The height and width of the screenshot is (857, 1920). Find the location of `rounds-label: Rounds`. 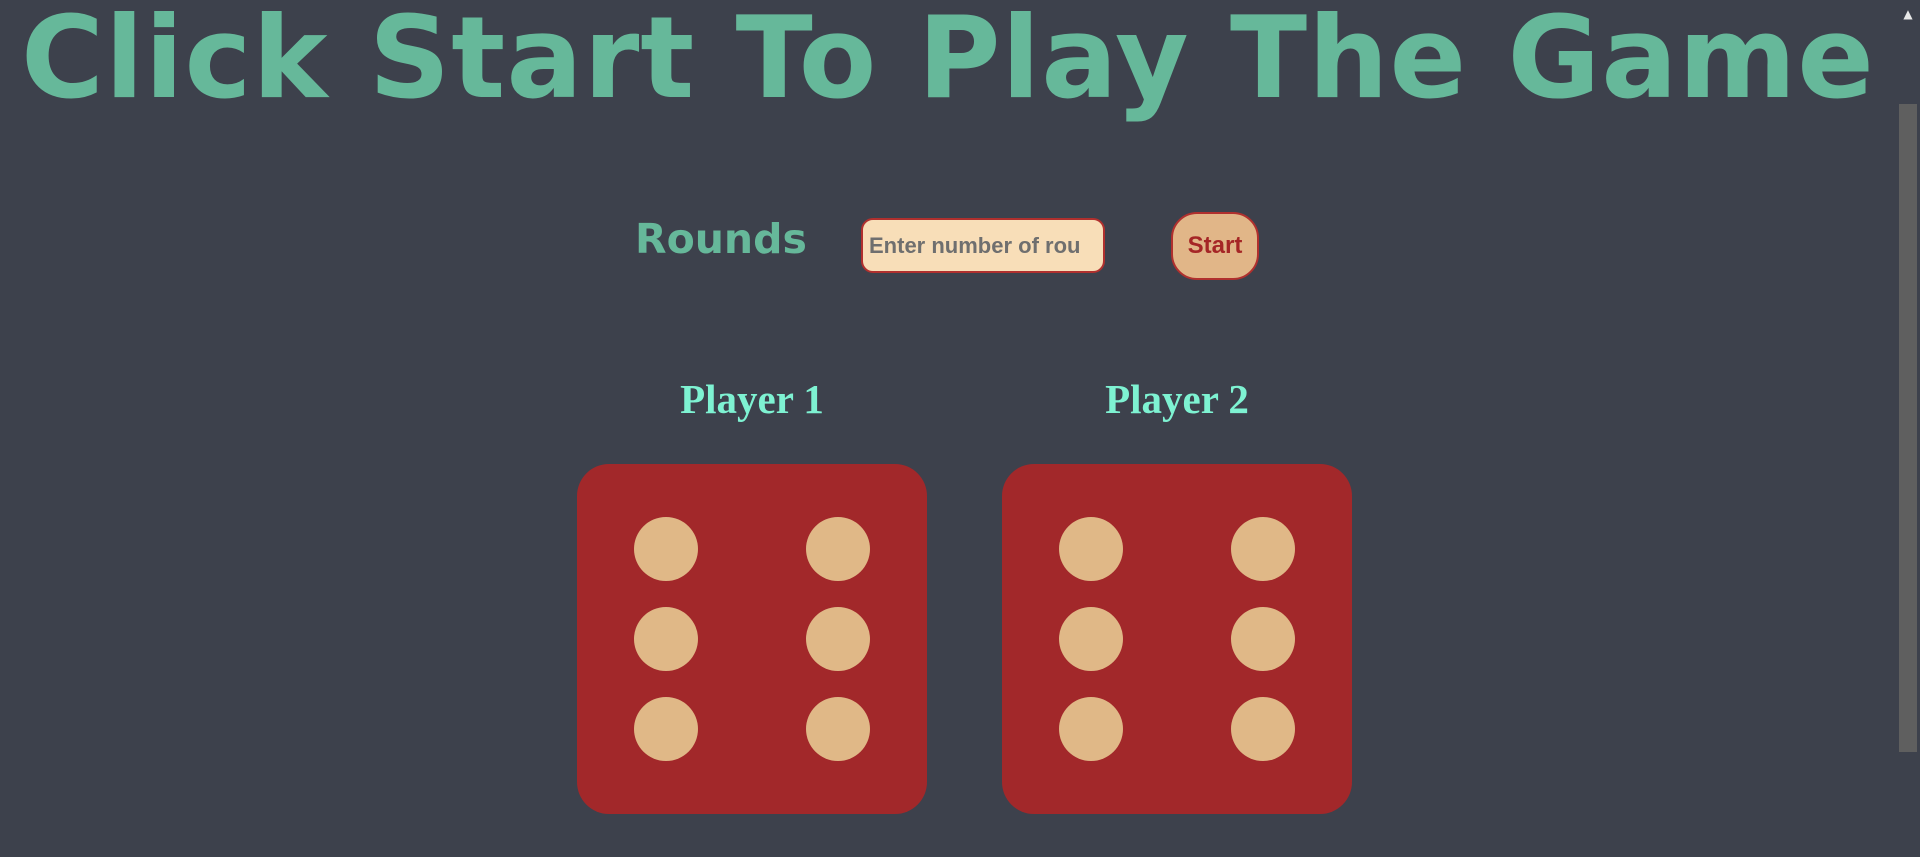

rounds-label: Rounds is located at coordinates (721, 239).